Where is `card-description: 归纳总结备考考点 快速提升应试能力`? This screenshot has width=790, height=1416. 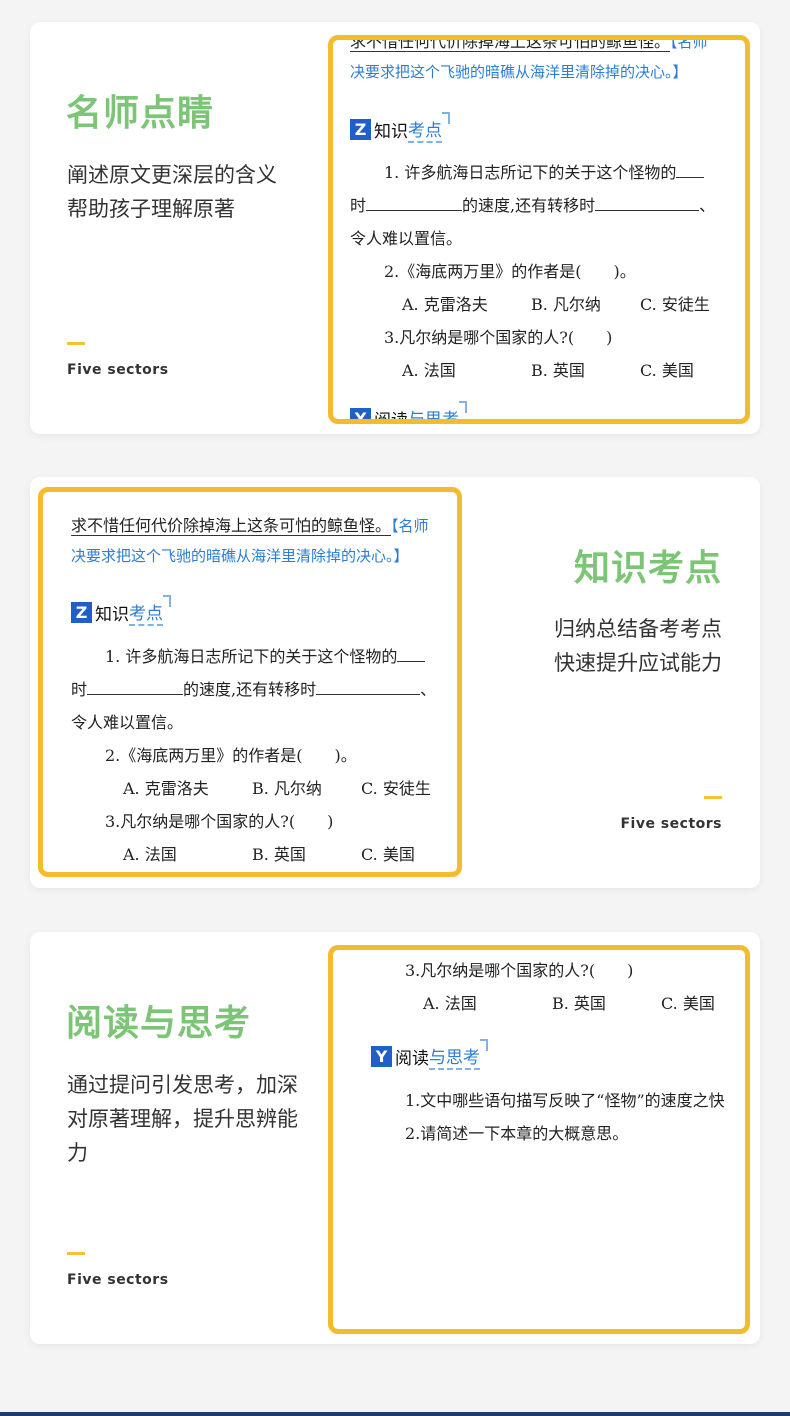 card-description: 归纳总结备考考点 快速提升应试能力 is located at coordinates (638, 646).